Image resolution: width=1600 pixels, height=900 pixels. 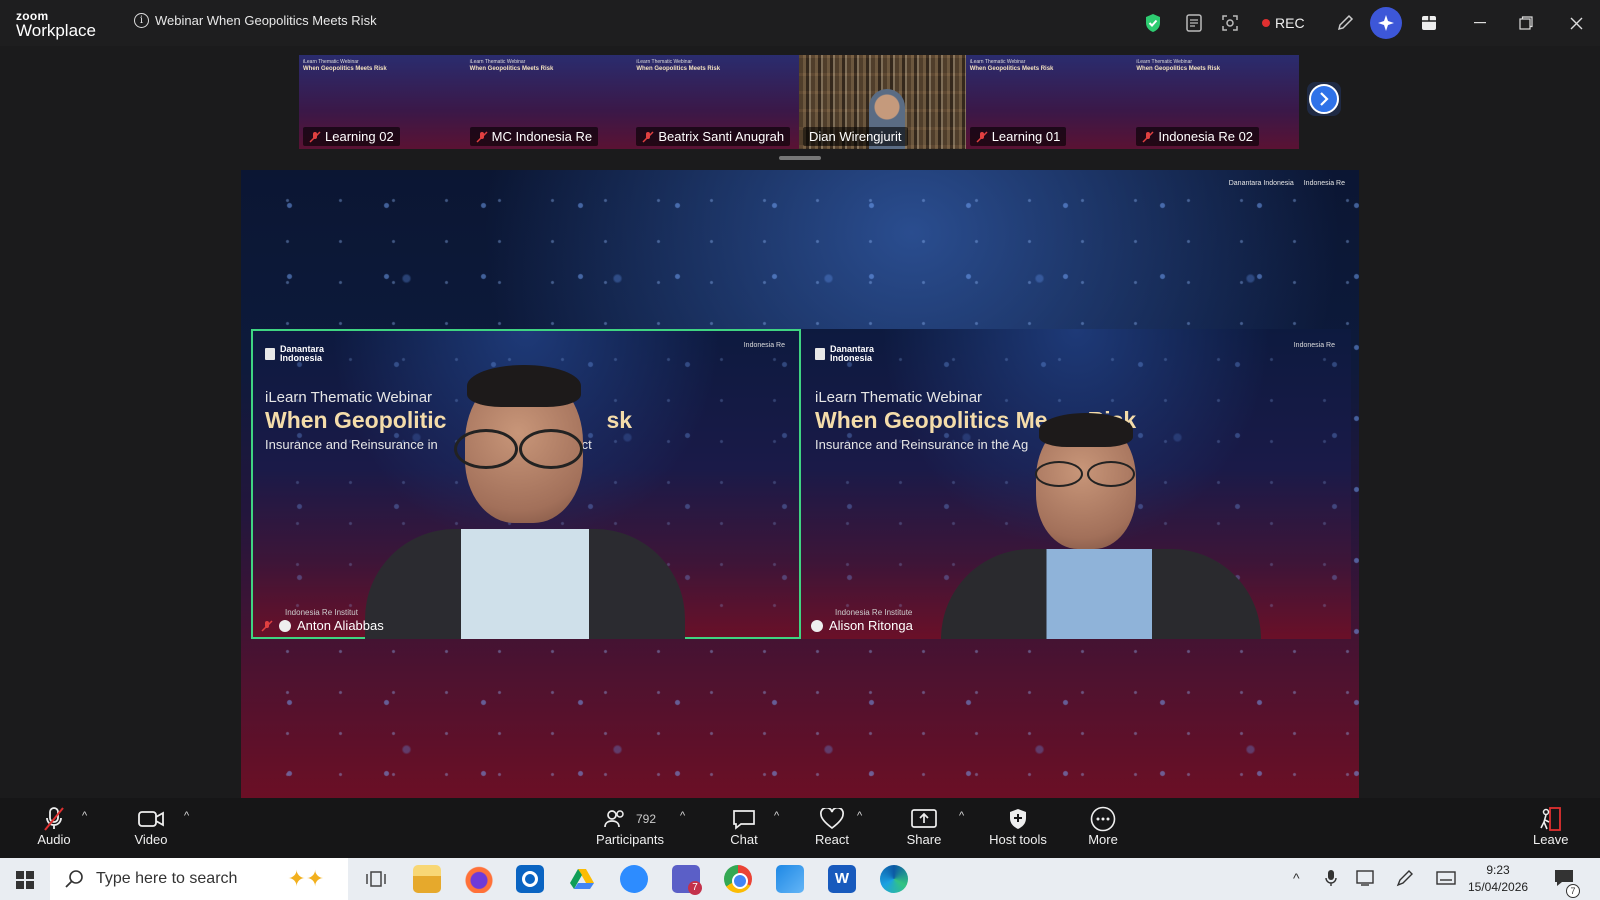 I want to click on resize-handle, so click(x=800, y=158).